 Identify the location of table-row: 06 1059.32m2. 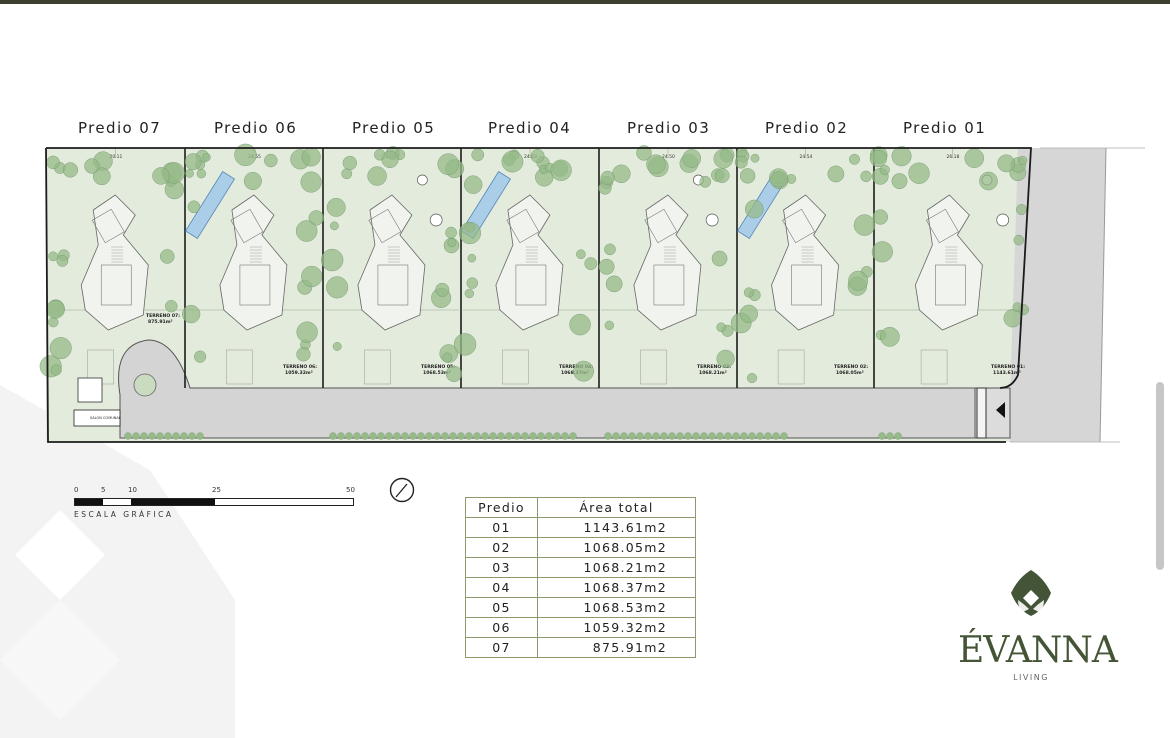
(580, 627).